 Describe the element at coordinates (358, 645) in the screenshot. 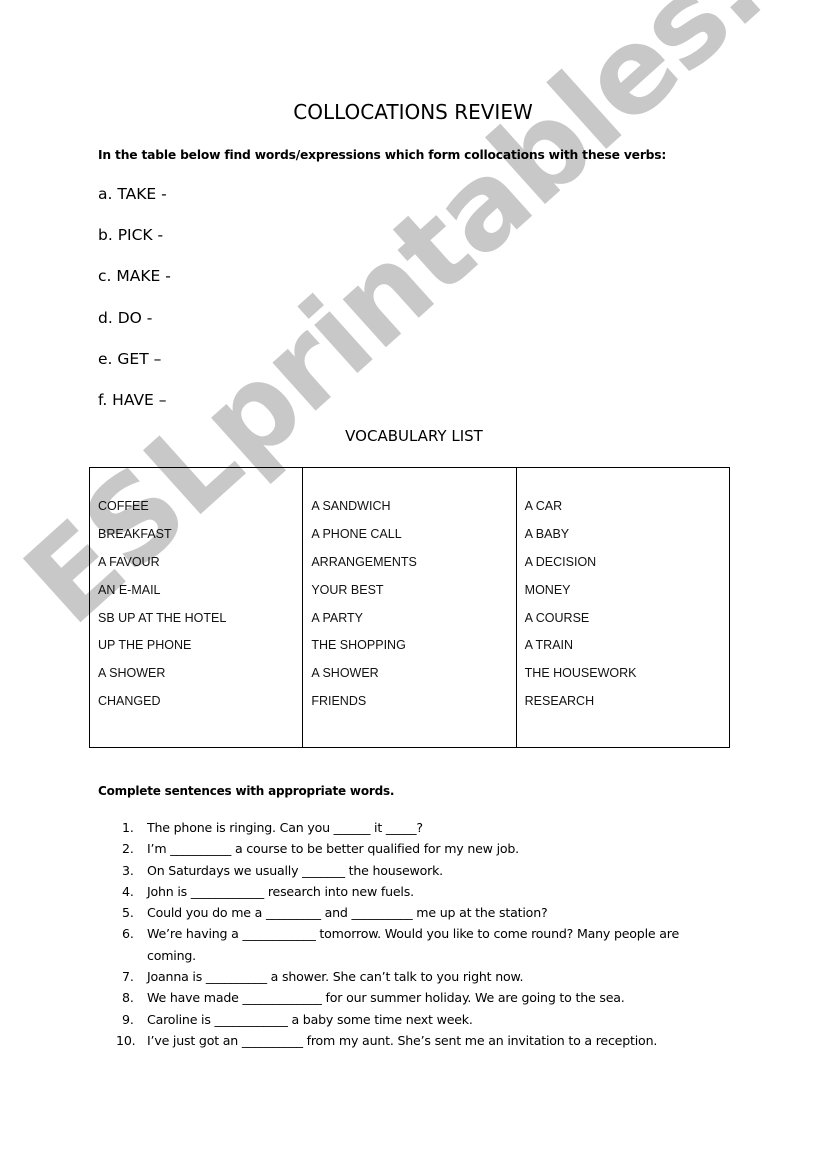

I see `vocab-item: THE SHOPPING` at that location.